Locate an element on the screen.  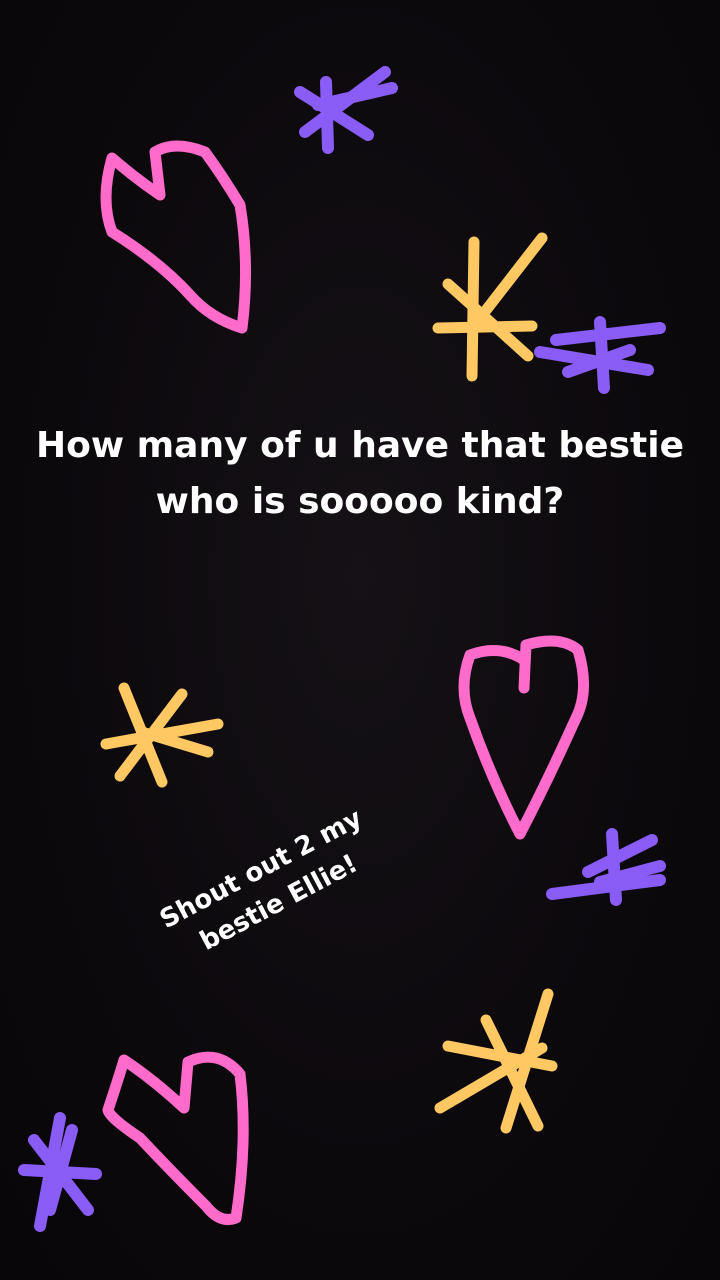
caption-line-2: who is sooooo kind? is located at coordinates (360, 501).